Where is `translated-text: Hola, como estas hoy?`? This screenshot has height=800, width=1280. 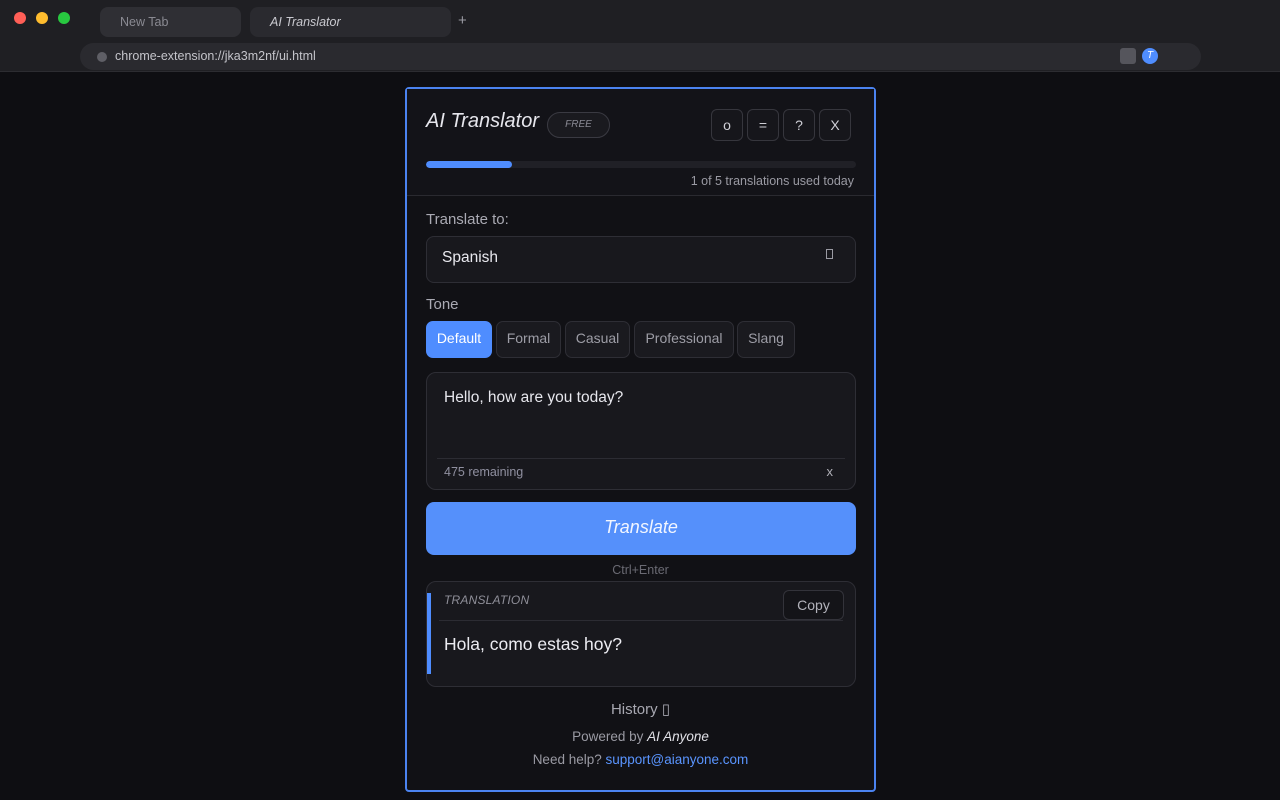
translated-text: Hola, como estas hoy? is located at coordinates (533, 644).